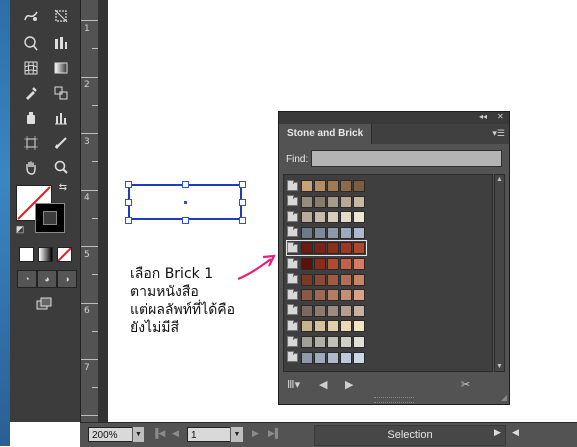  Describe the element at coordinates (20, 229) in the screenshot. I see `default-colors-icon: ◩` at that location.